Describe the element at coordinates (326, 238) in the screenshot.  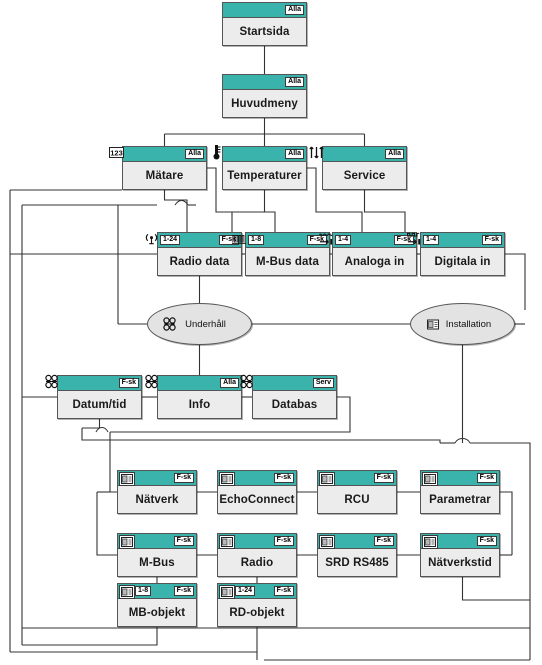
I see `analog-in-icon` at that location.